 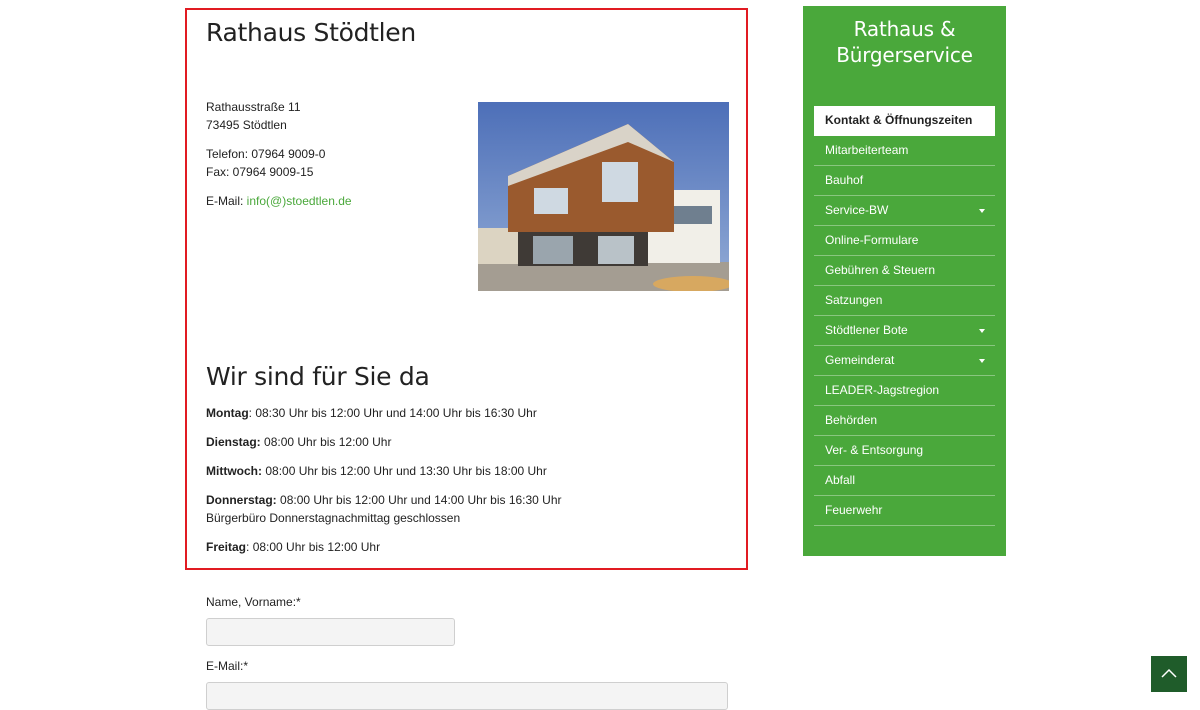 I want to click on town-hall-photo, so click(x=603, y=196).